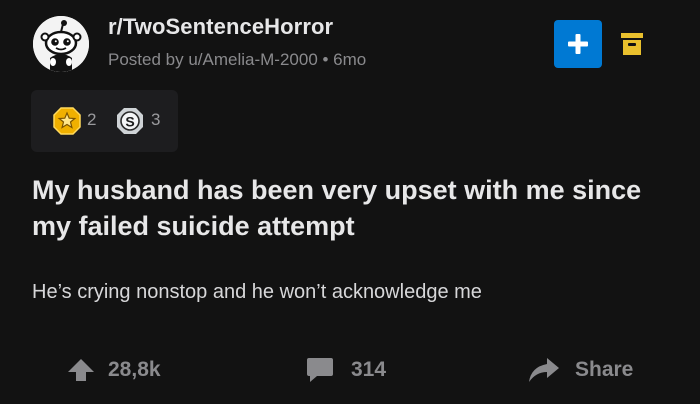 The image size is (700, 404). I want to click on subreddit-avatar, so click(61, 44).